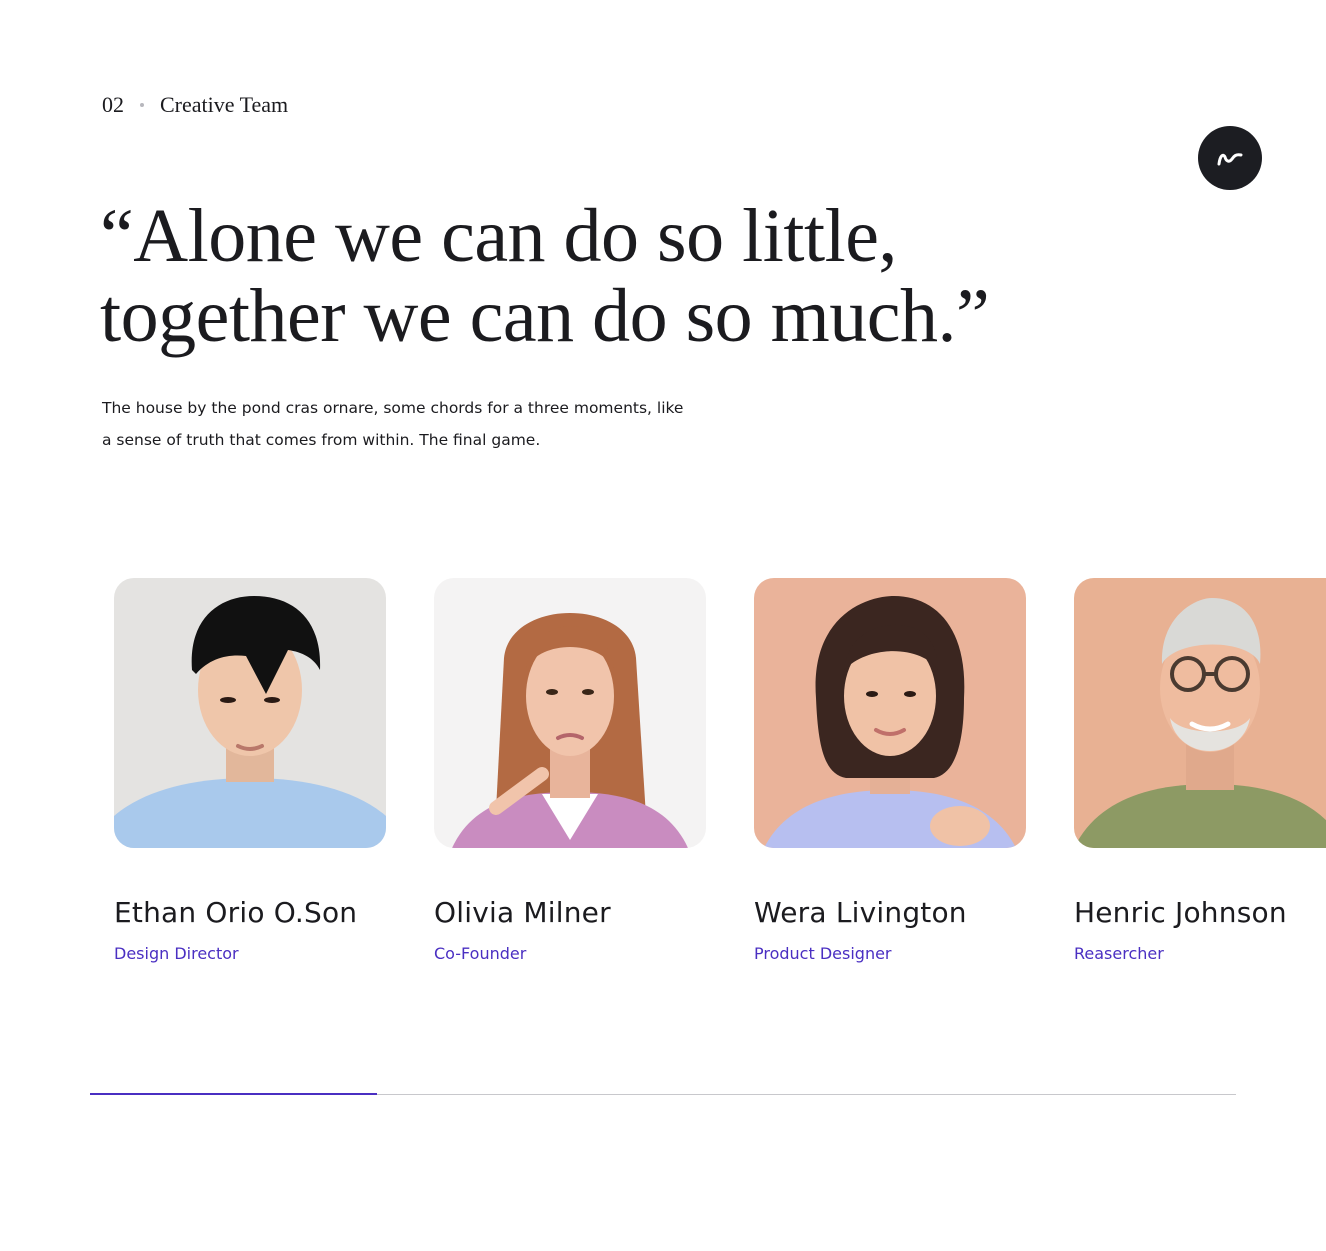  Describe the element at coordinates (113, 104) in the screenshot. I see `section-number: 02` at that location.